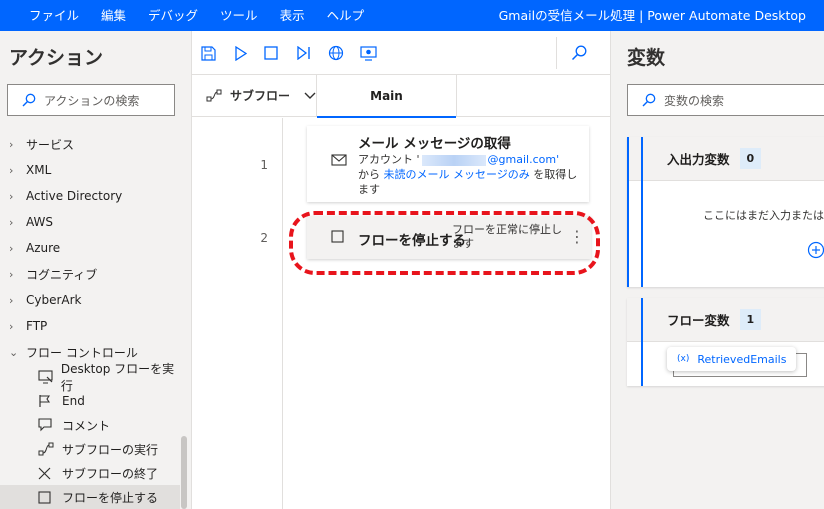 The width and height of the screenshot is (824, 509). Describe the element at coordinates (54, 15) in the screenshot. I see `menu-file: ファイル` at that location.